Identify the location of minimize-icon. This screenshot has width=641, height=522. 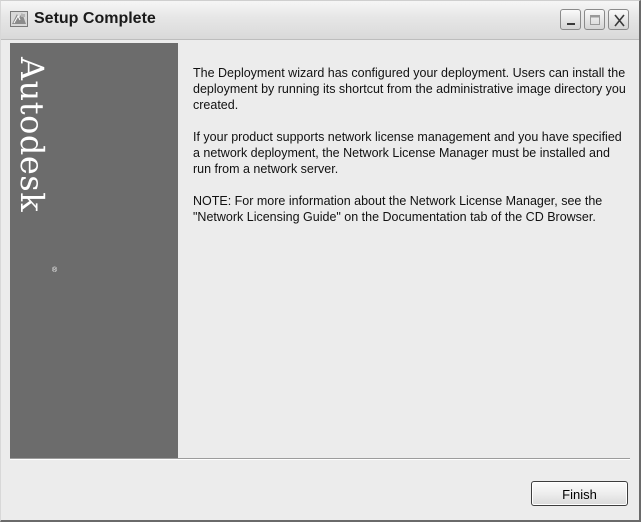
(571, 24).